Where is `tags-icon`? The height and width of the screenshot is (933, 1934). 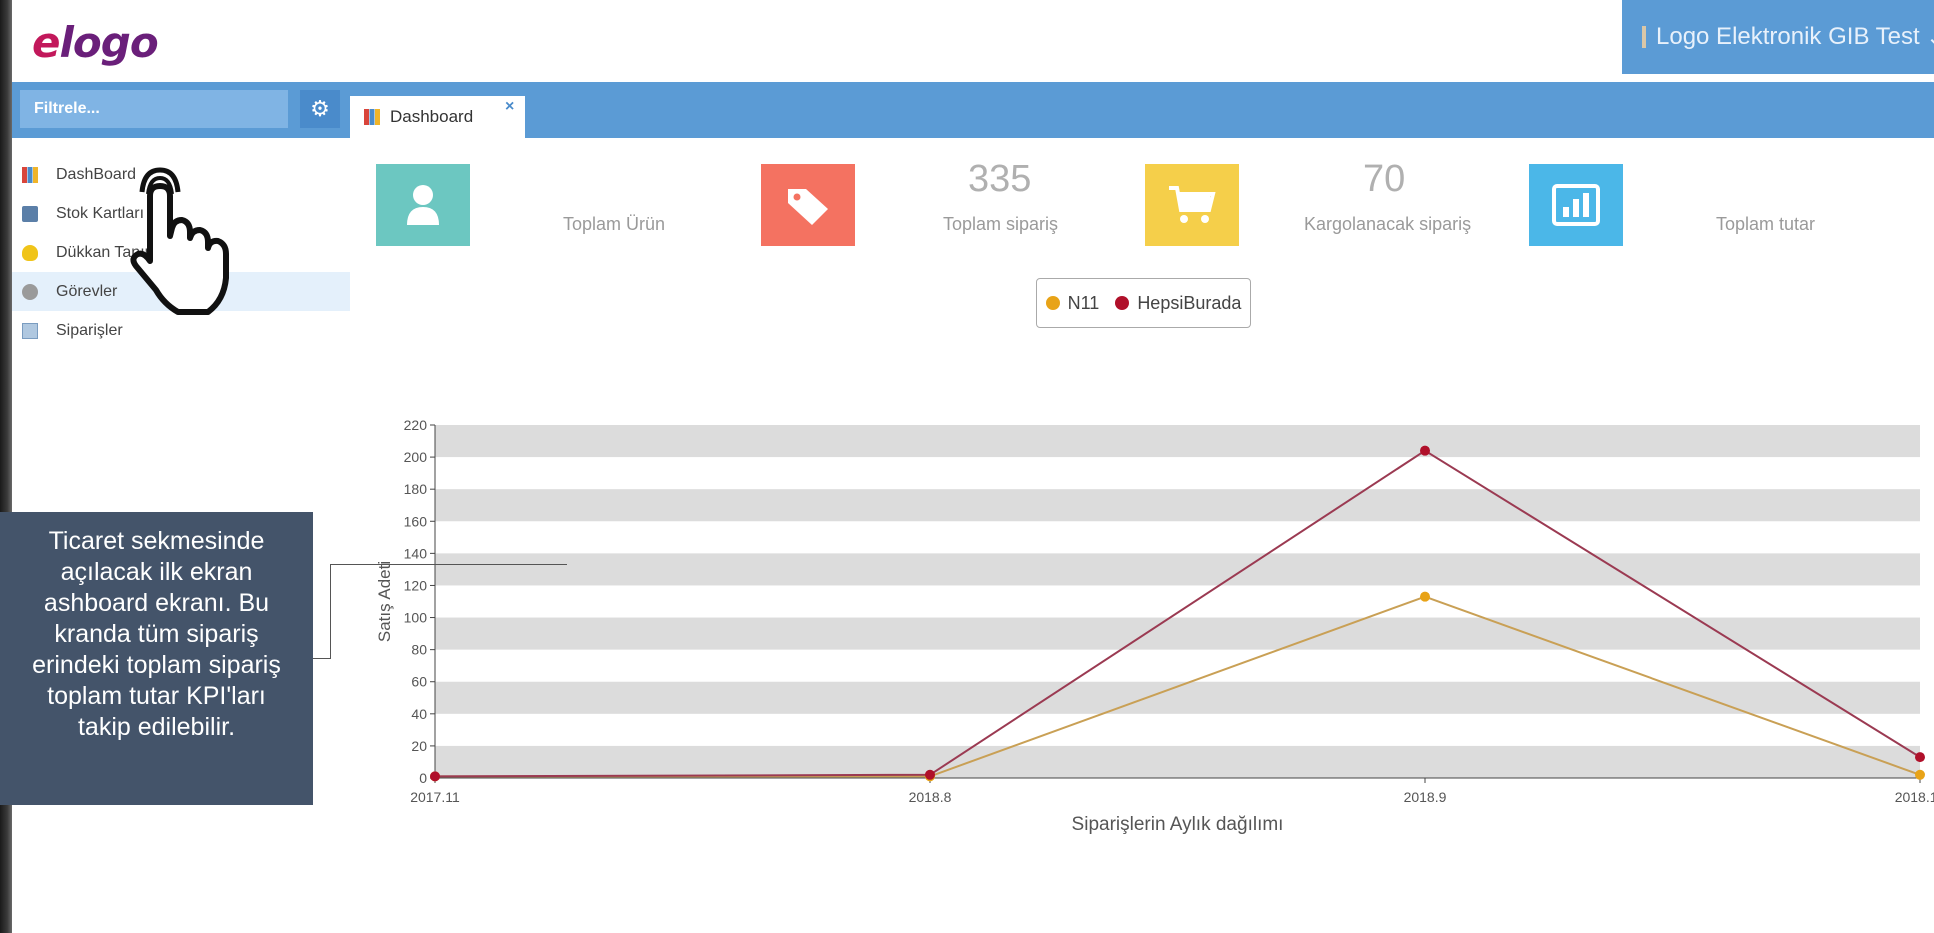
tags-icon is located at coordinates (808, 205).